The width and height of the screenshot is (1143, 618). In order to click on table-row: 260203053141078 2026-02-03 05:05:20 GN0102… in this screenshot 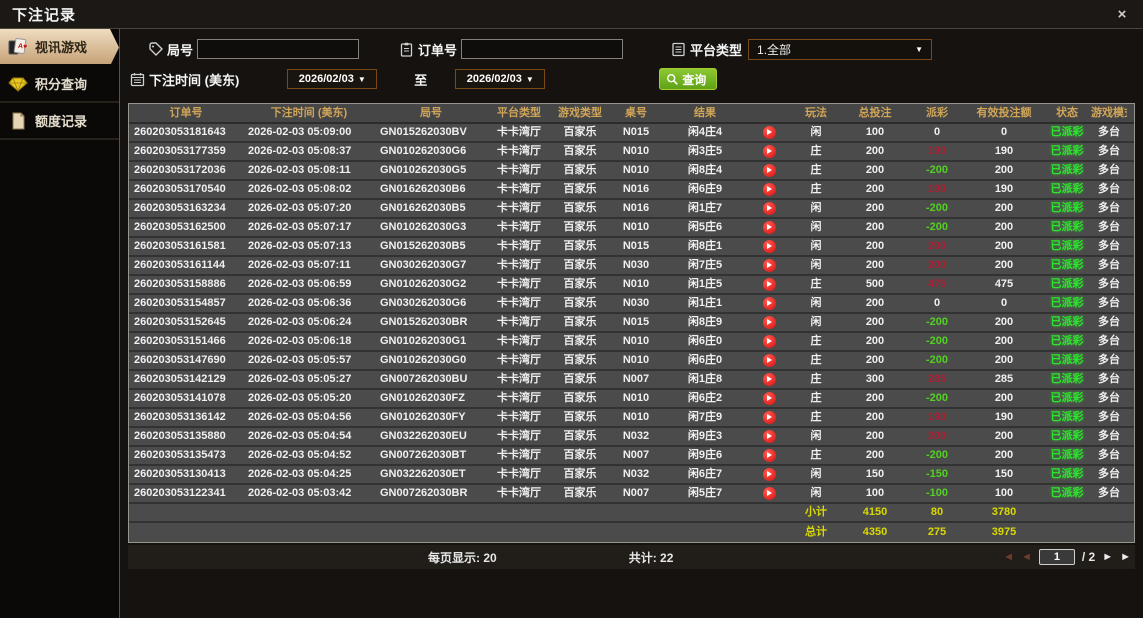, I will do `click(631, 399)`.